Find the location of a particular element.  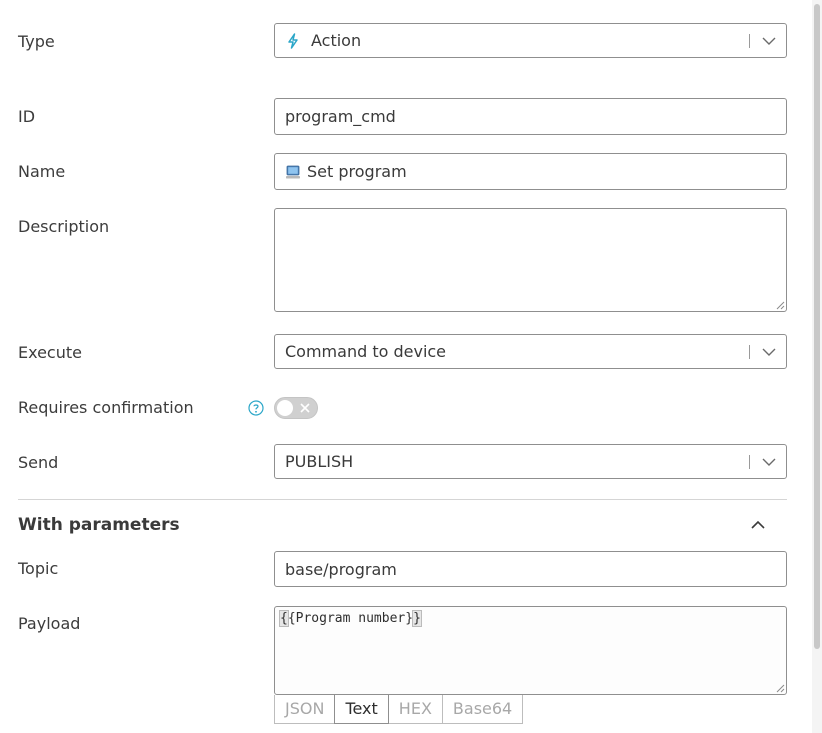

id-label: ID is located at coordinates (27, 116).